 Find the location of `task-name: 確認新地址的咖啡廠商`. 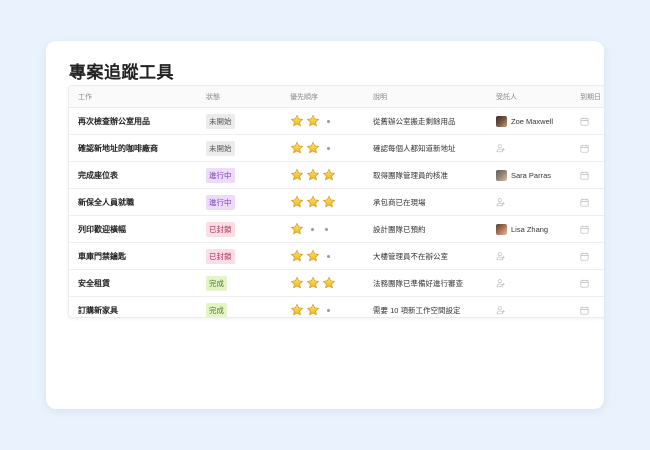

task-name: 確認新地址的咖啡廠商 is located at coordinates (118, 148).